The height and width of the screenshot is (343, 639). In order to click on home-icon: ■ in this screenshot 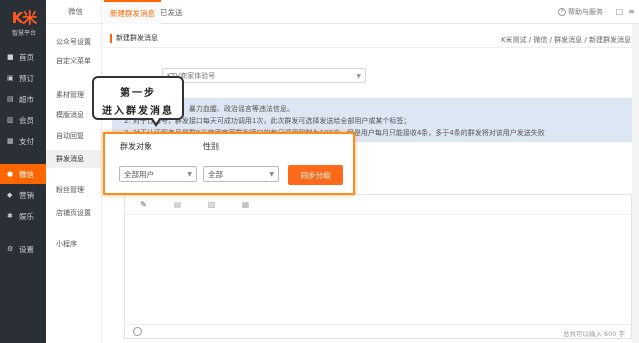, I will do `click(10, 57)`.